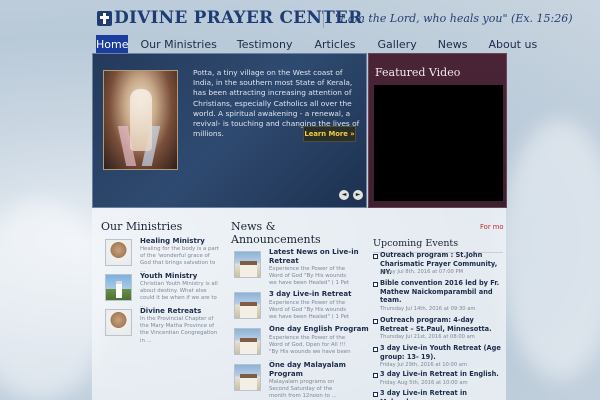 The height and width of the screenshot is (400, 600). I want to click on event-date: Friday Aug 5th, 2016 at 10:00 am, so click(424, 383).